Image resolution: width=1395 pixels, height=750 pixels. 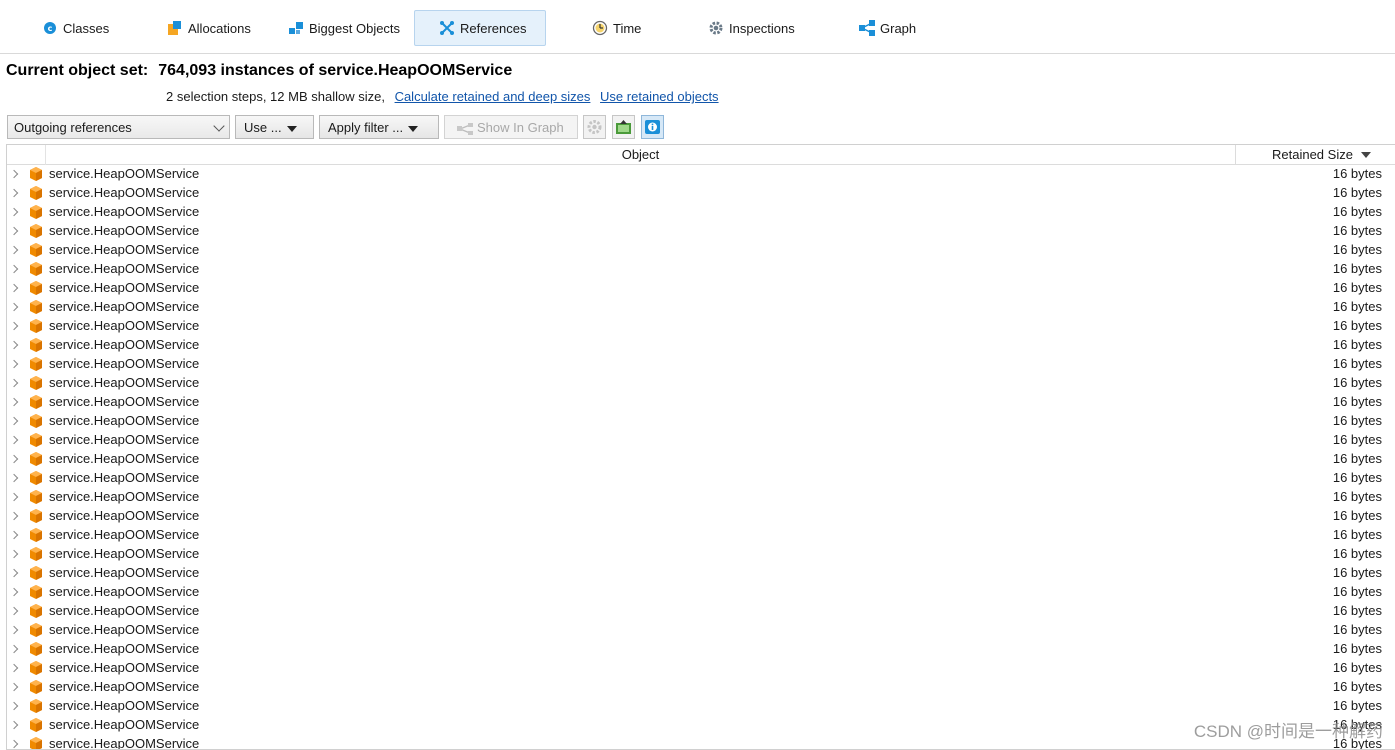 What do you see at coordinates (209, 28) in the screenshot?
I see `tab-allocations: Allocations` at bounding box center [209, 28].